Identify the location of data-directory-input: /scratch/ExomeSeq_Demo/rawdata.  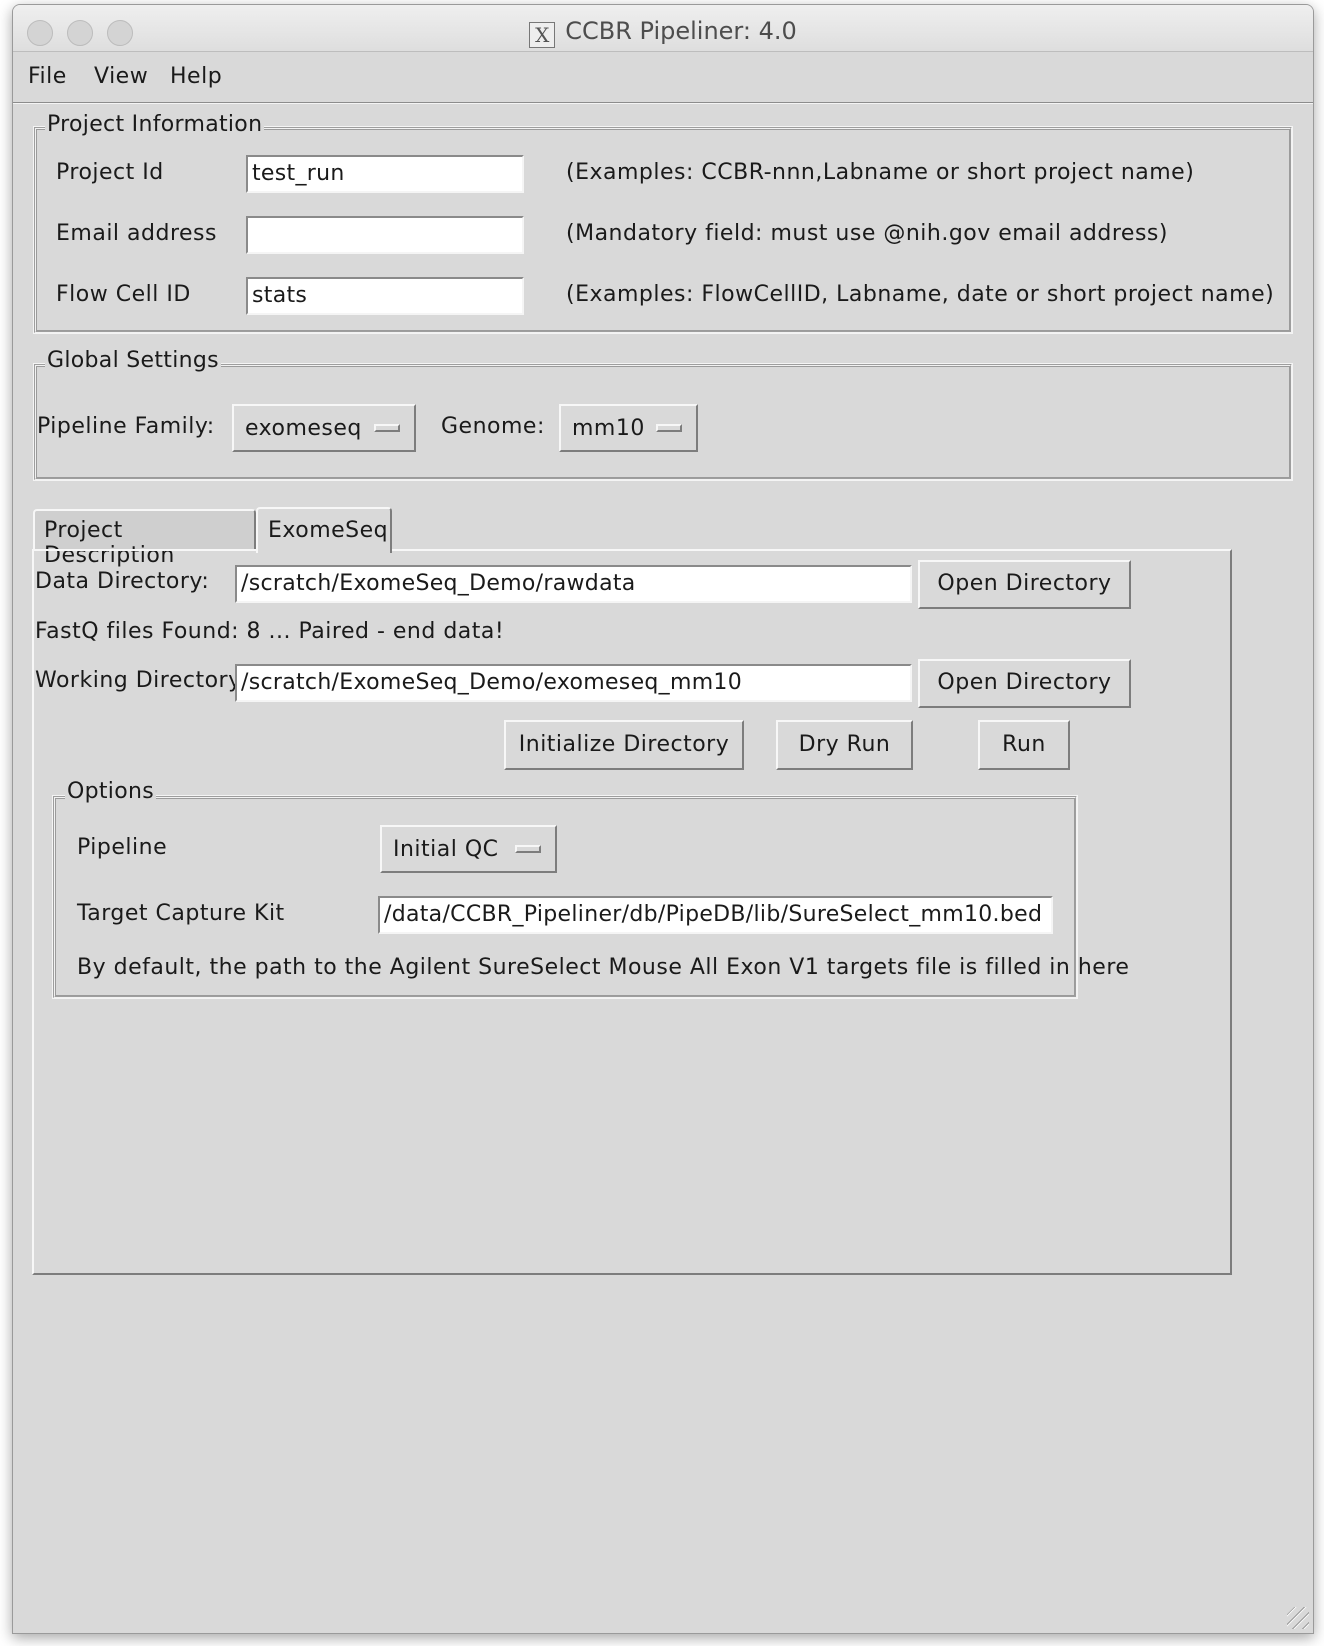
(573, 584).